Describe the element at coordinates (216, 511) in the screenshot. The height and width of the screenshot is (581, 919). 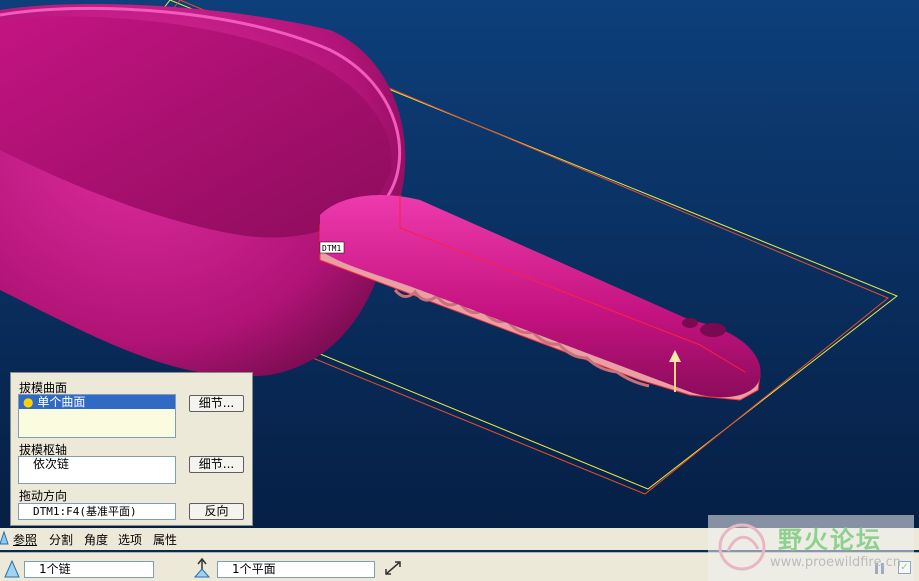
I see `flip-direction-button: 反向` at that location.